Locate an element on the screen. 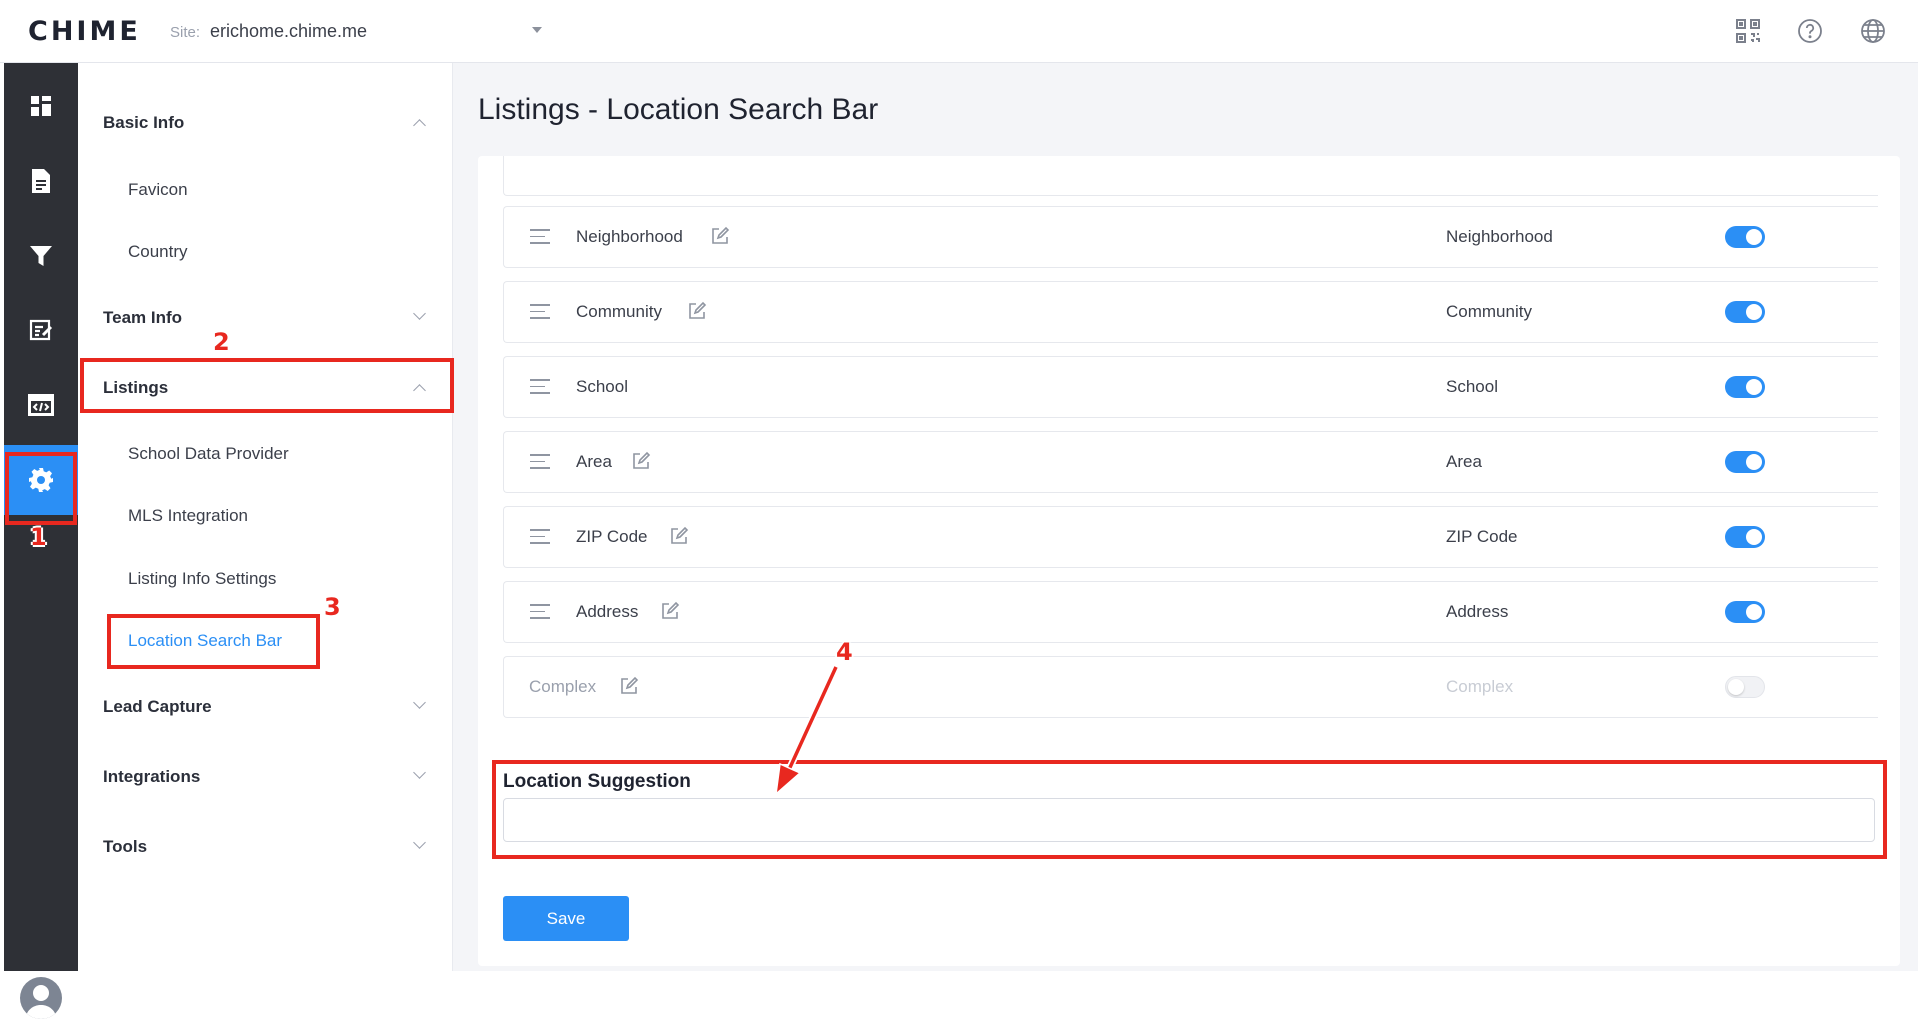 The width and height of the screenshot is (1918, 1019). edit-note-icon is located at coordinates (41, 330).